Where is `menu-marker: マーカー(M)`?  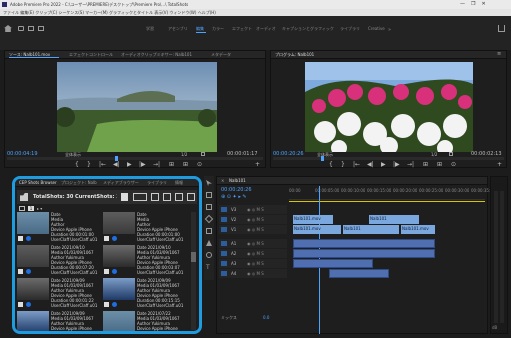
menu-marker: マーカー(M) is located at coordinates (96, 12).